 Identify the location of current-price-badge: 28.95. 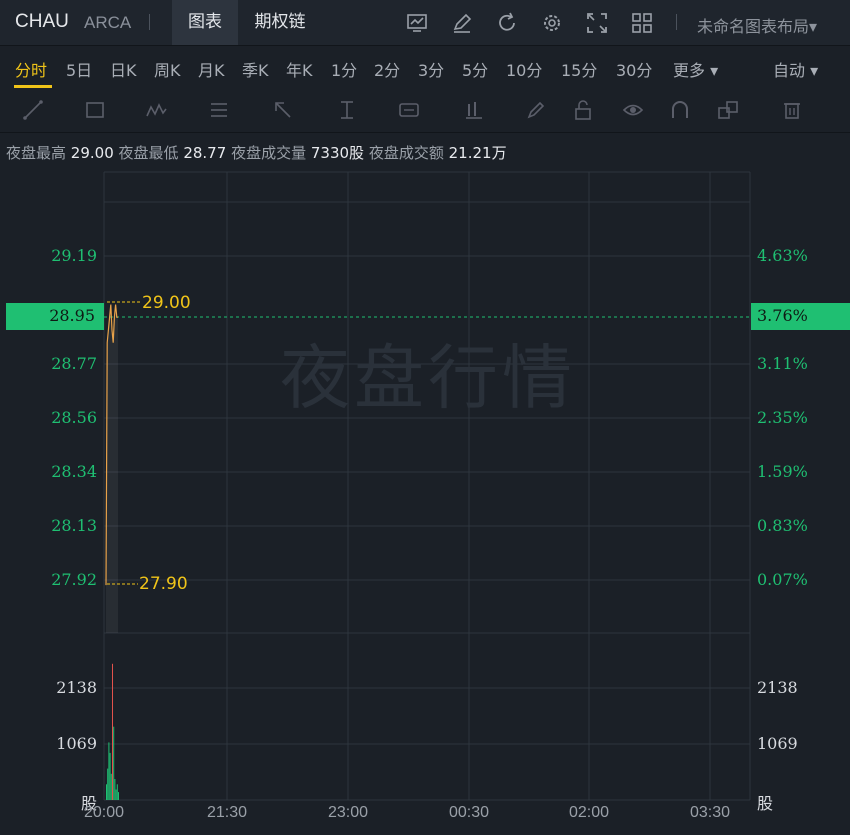
(55, 316).